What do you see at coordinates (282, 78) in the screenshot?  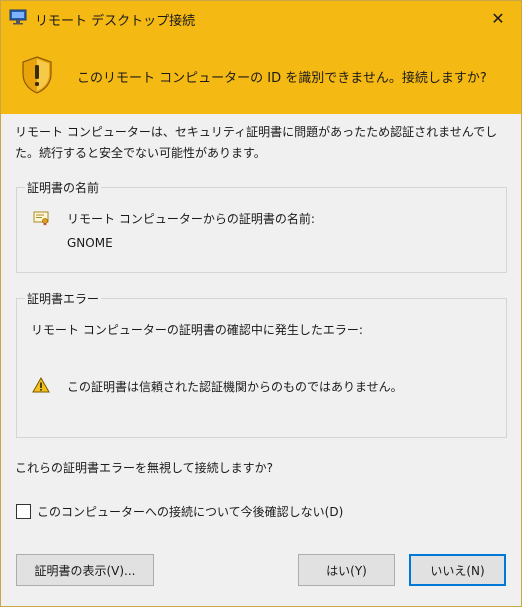 I see `banner-message: このリモート コンピューターの ID を識別できません。接続しますか?` at bounding box center [282, 78].